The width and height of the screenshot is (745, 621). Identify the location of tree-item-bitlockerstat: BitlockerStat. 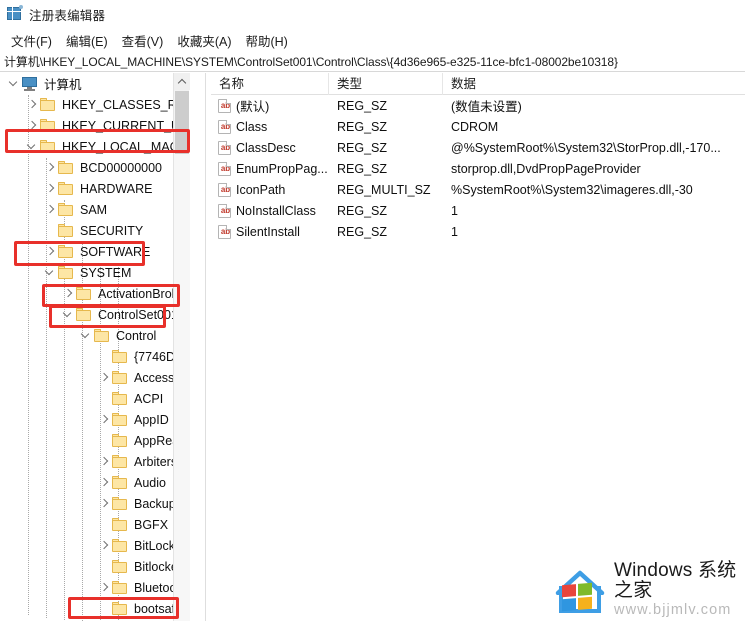
(94, 566).